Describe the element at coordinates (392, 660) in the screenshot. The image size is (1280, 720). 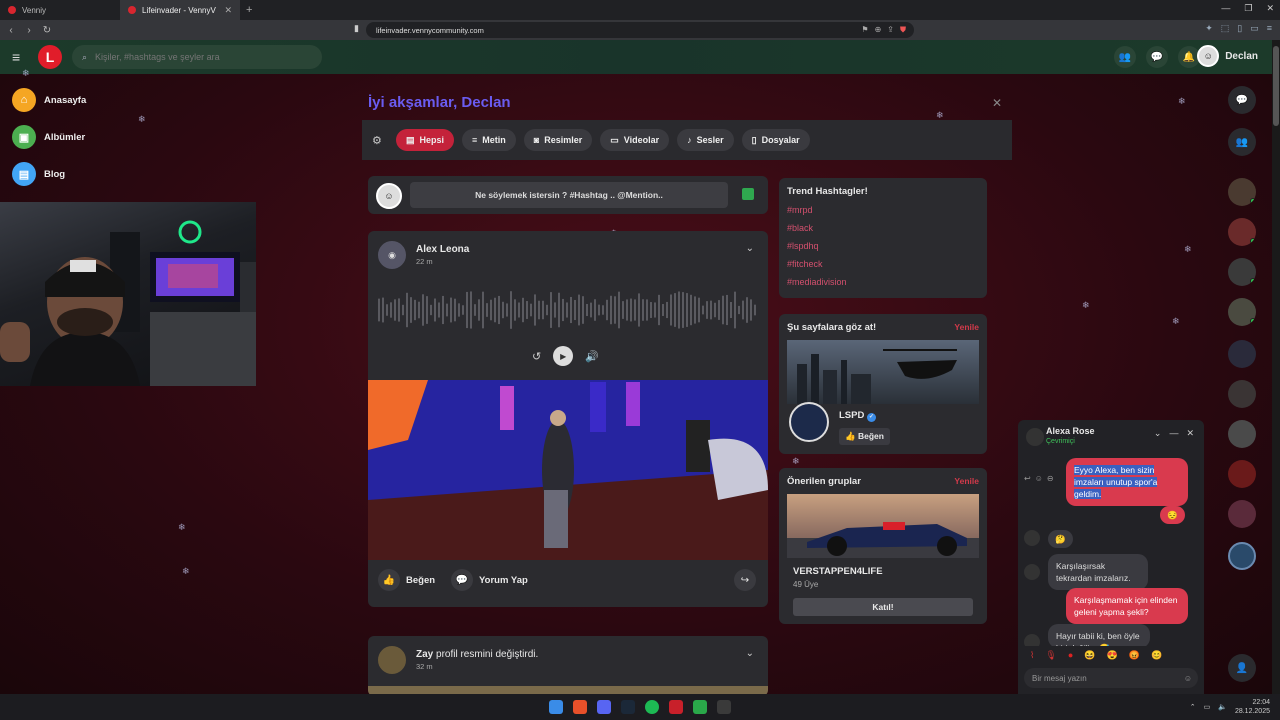
I see `avatar` at that location.